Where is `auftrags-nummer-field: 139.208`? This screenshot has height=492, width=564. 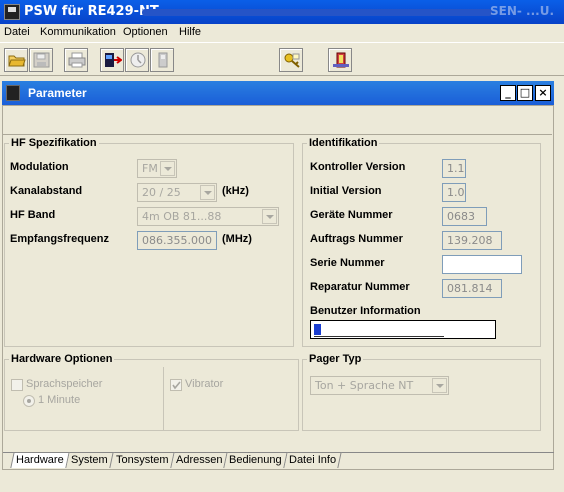
auftrags-nummer-field: 139.208 is located at coordinates (472, 240).